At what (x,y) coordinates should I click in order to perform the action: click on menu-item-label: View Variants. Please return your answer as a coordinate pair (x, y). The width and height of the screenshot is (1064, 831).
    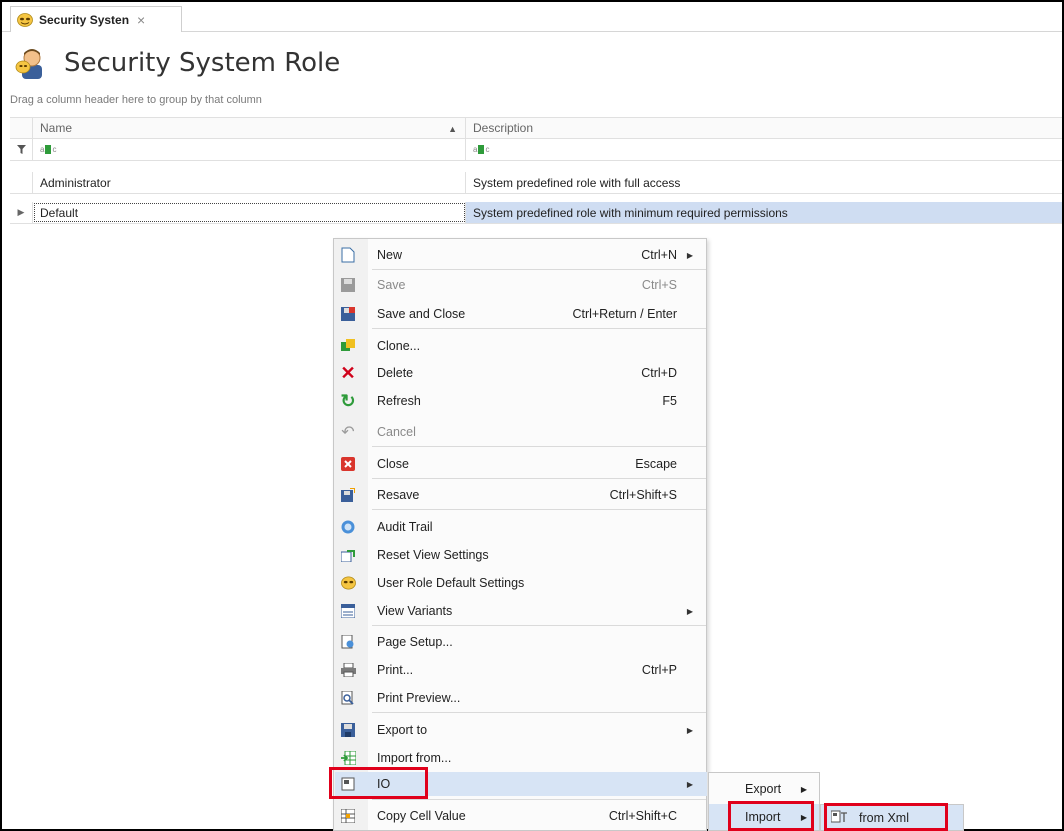
    Looking at the image, I should click on (415, 611).